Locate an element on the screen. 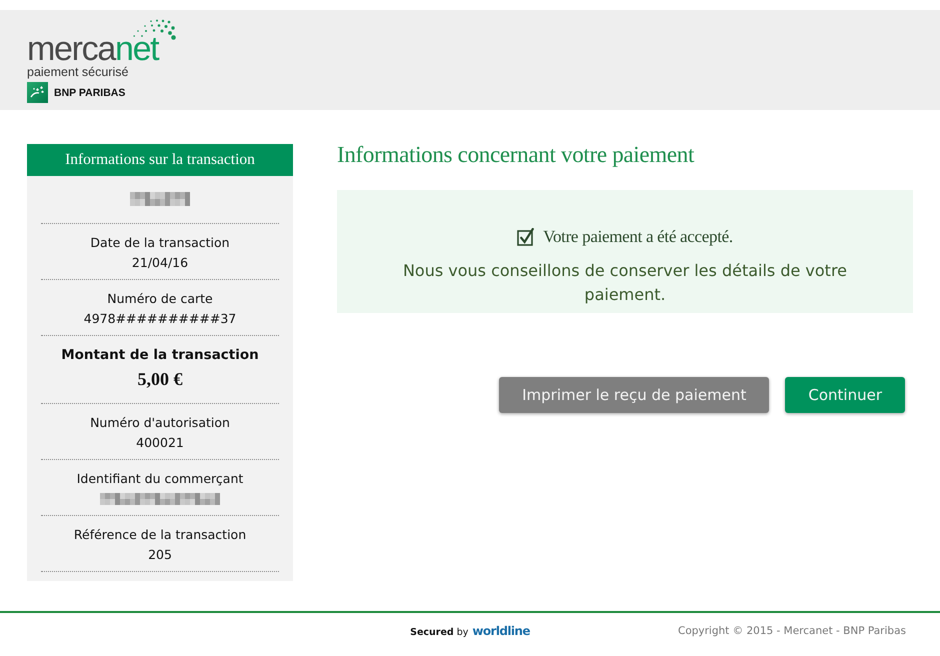 Image resolution: width=940 pixels, height=656 pixels. logo-wordmark: mercanet is located at coordinates (92, 49).